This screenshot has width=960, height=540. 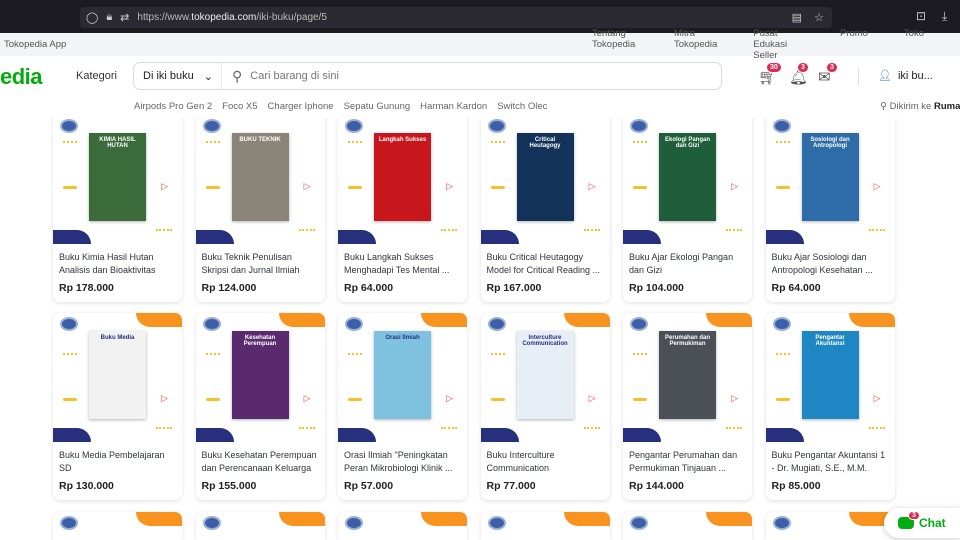 I want to click on download-icon: ⤓, so click(x=944, y=16).